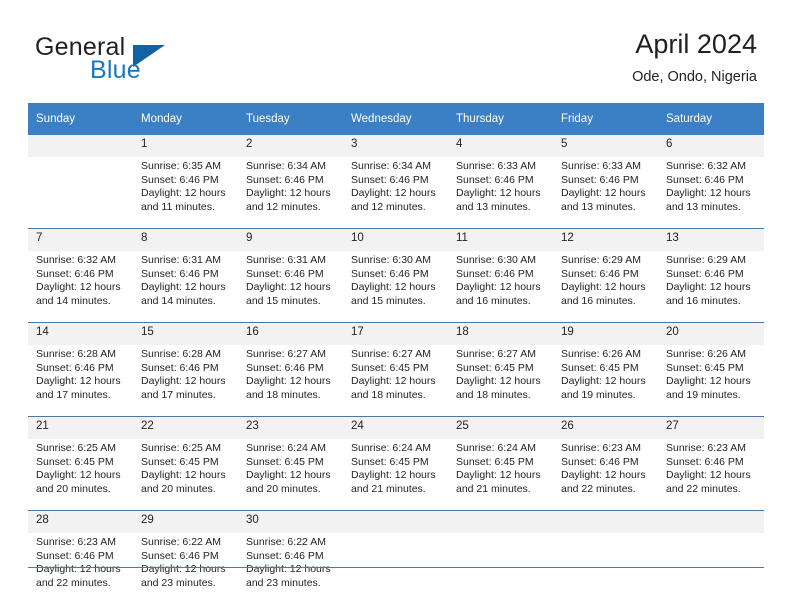 The width and height of the screenshot is (792, 612). Describe the element at coordinates (500, 239) in the screenshot. I see `day-number: 11` at that location.